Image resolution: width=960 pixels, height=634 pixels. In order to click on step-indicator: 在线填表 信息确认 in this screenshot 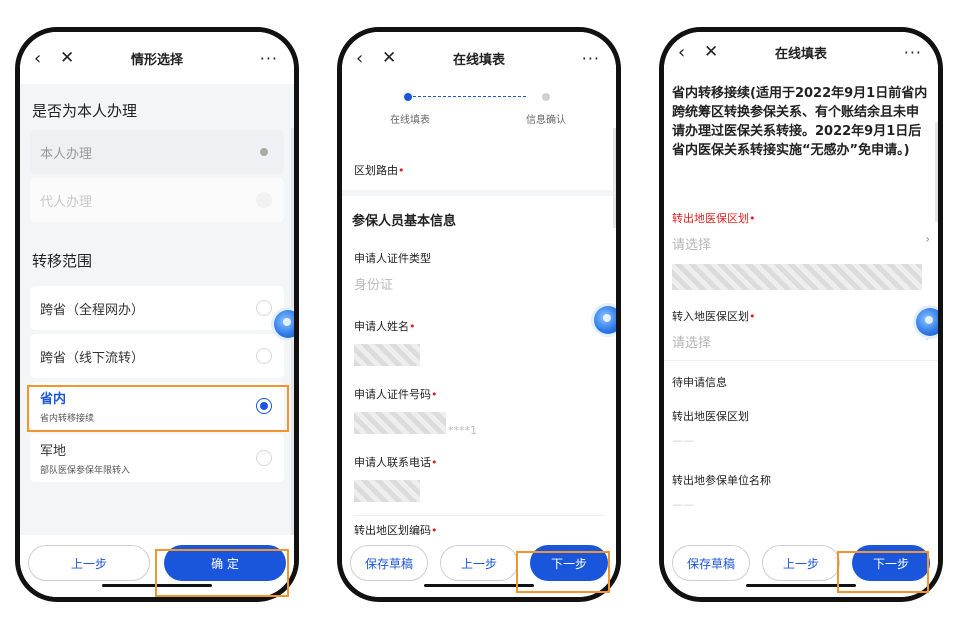, I will do `click(479, 119)`.